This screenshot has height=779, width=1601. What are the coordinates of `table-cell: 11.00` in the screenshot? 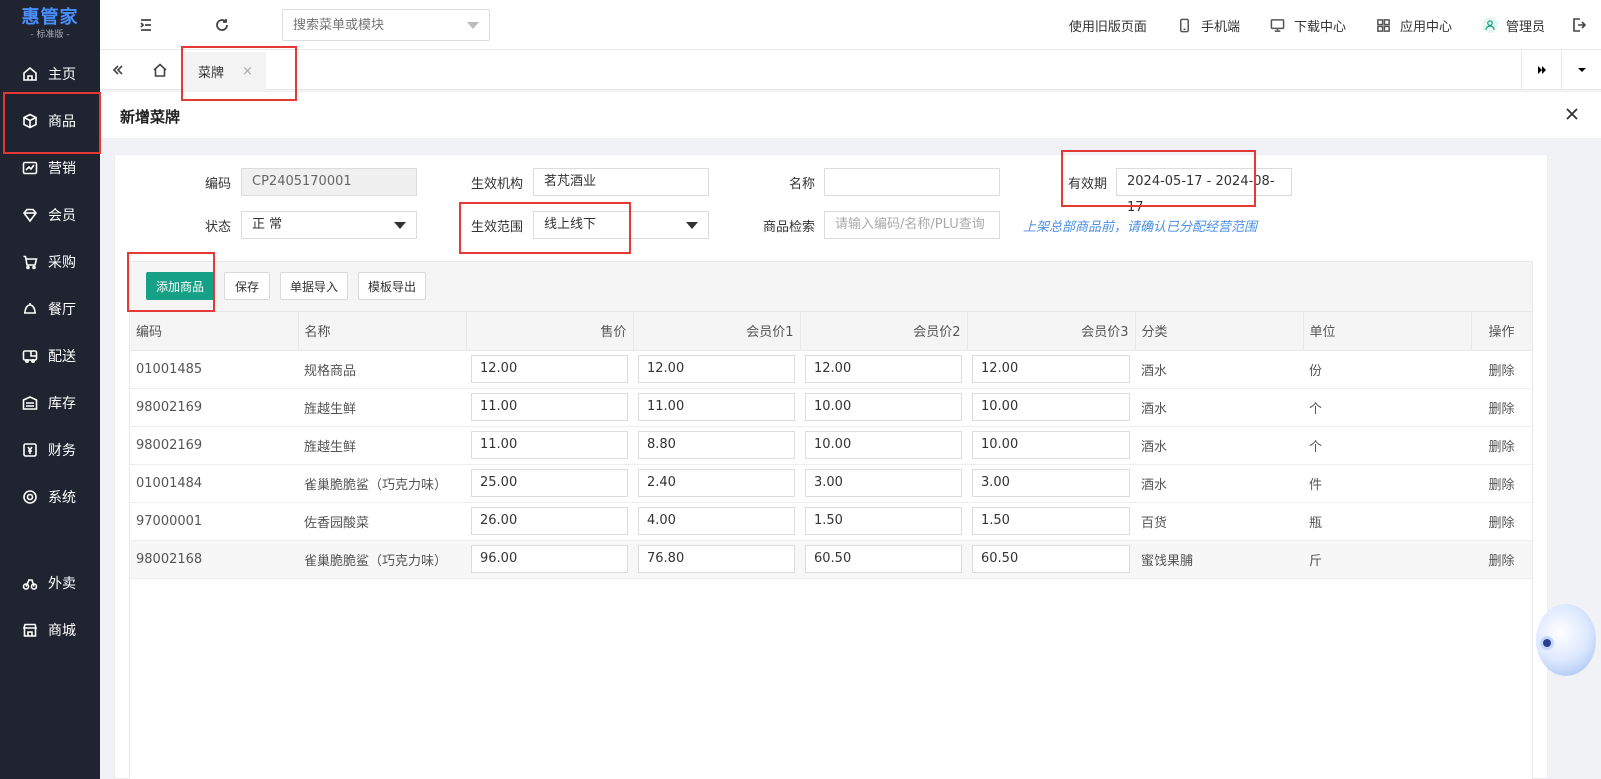 It's located at (716, 407).